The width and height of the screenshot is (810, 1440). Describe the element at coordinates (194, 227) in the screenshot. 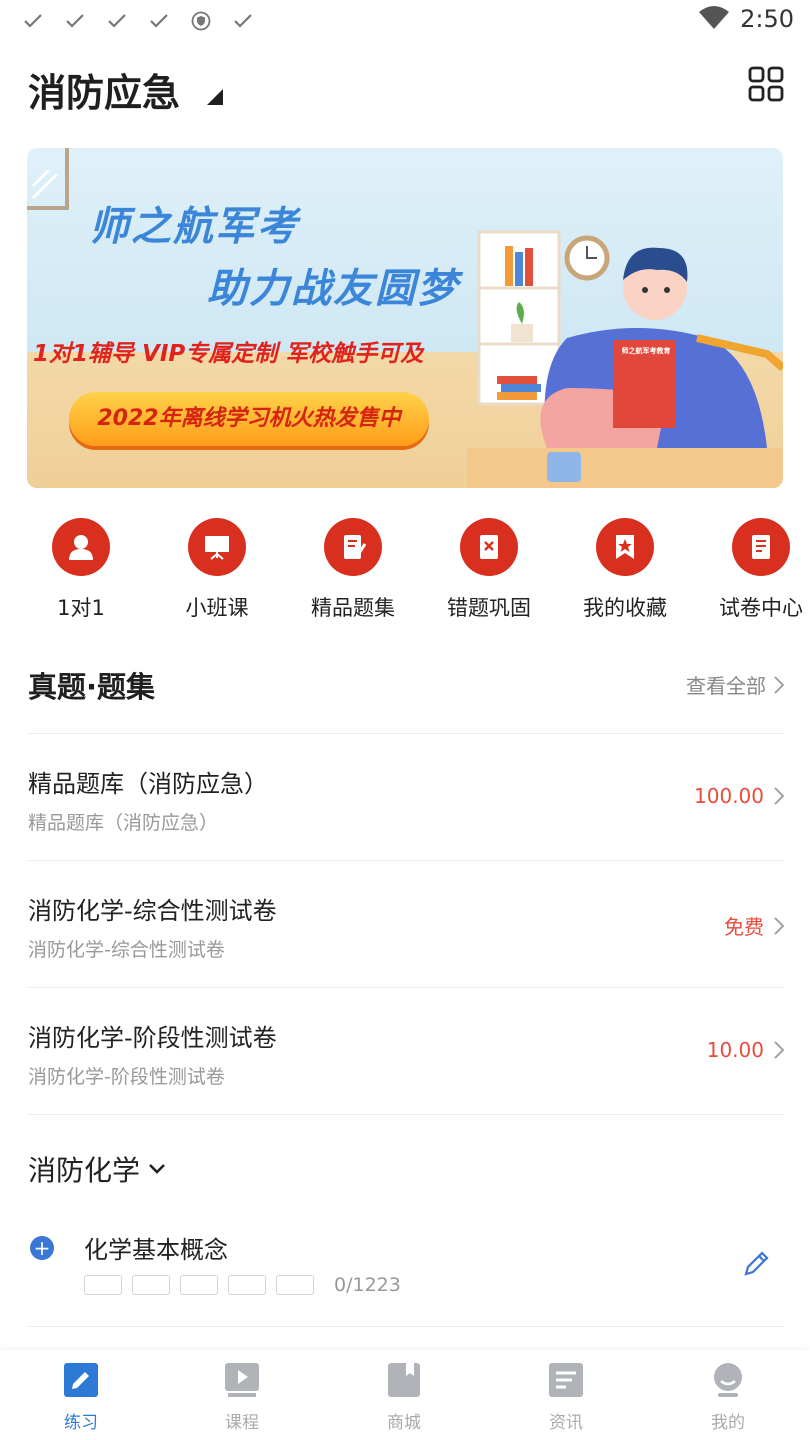

I see `banner-title: 师之航军考` at that location.